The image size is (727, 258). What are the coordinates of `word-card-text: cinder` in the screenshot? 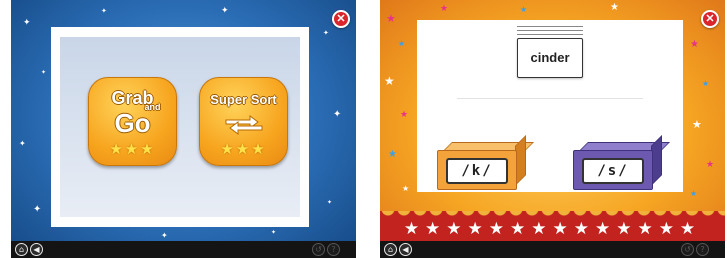 It's located at (550, 57).